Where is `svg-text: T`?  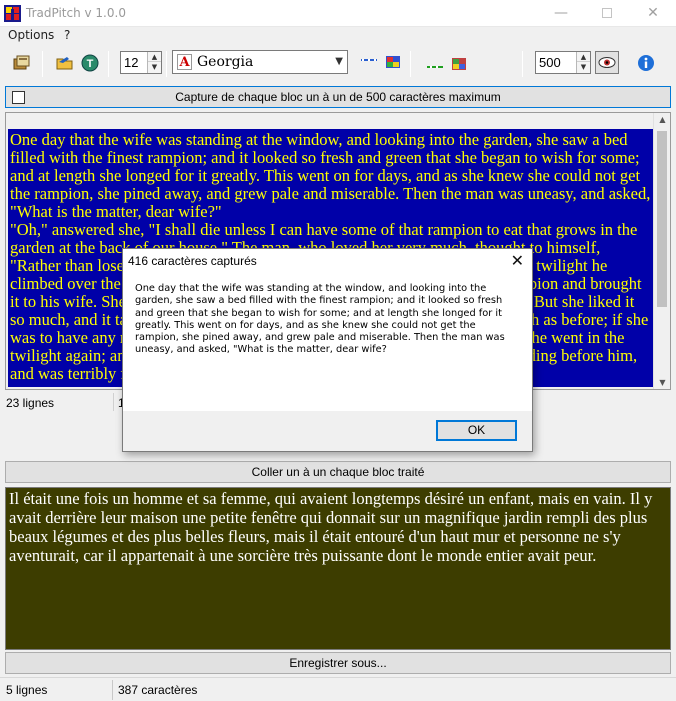
svg-text: T is located at coordinates (90, 64).